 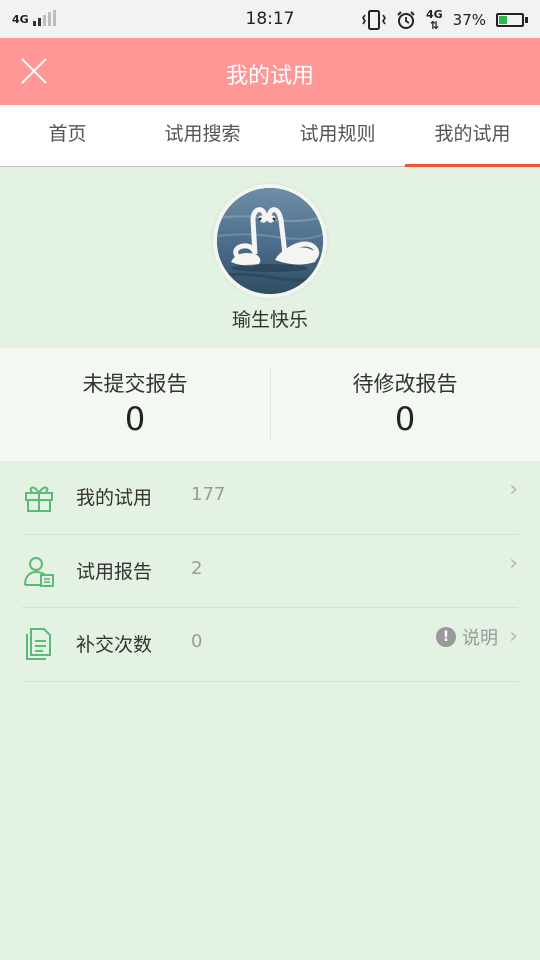 I want to click on unsubmitted-count: 0, so click(x=135, y=419).